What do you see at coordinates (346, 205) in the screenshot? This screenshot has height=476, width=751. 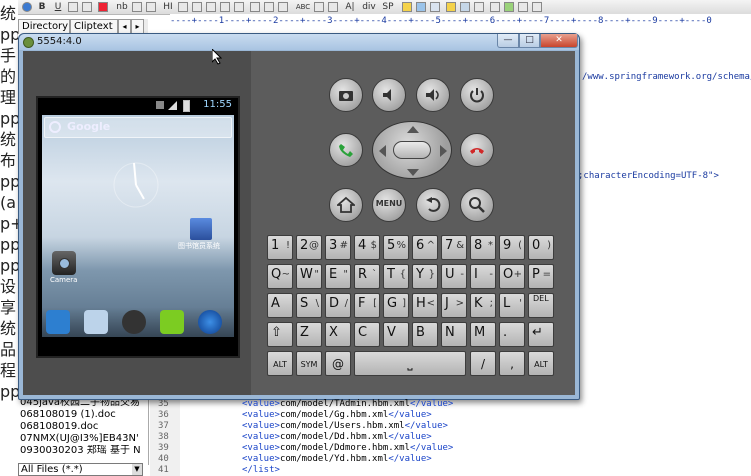 I see `home-button` at bounding box center [346, 205].